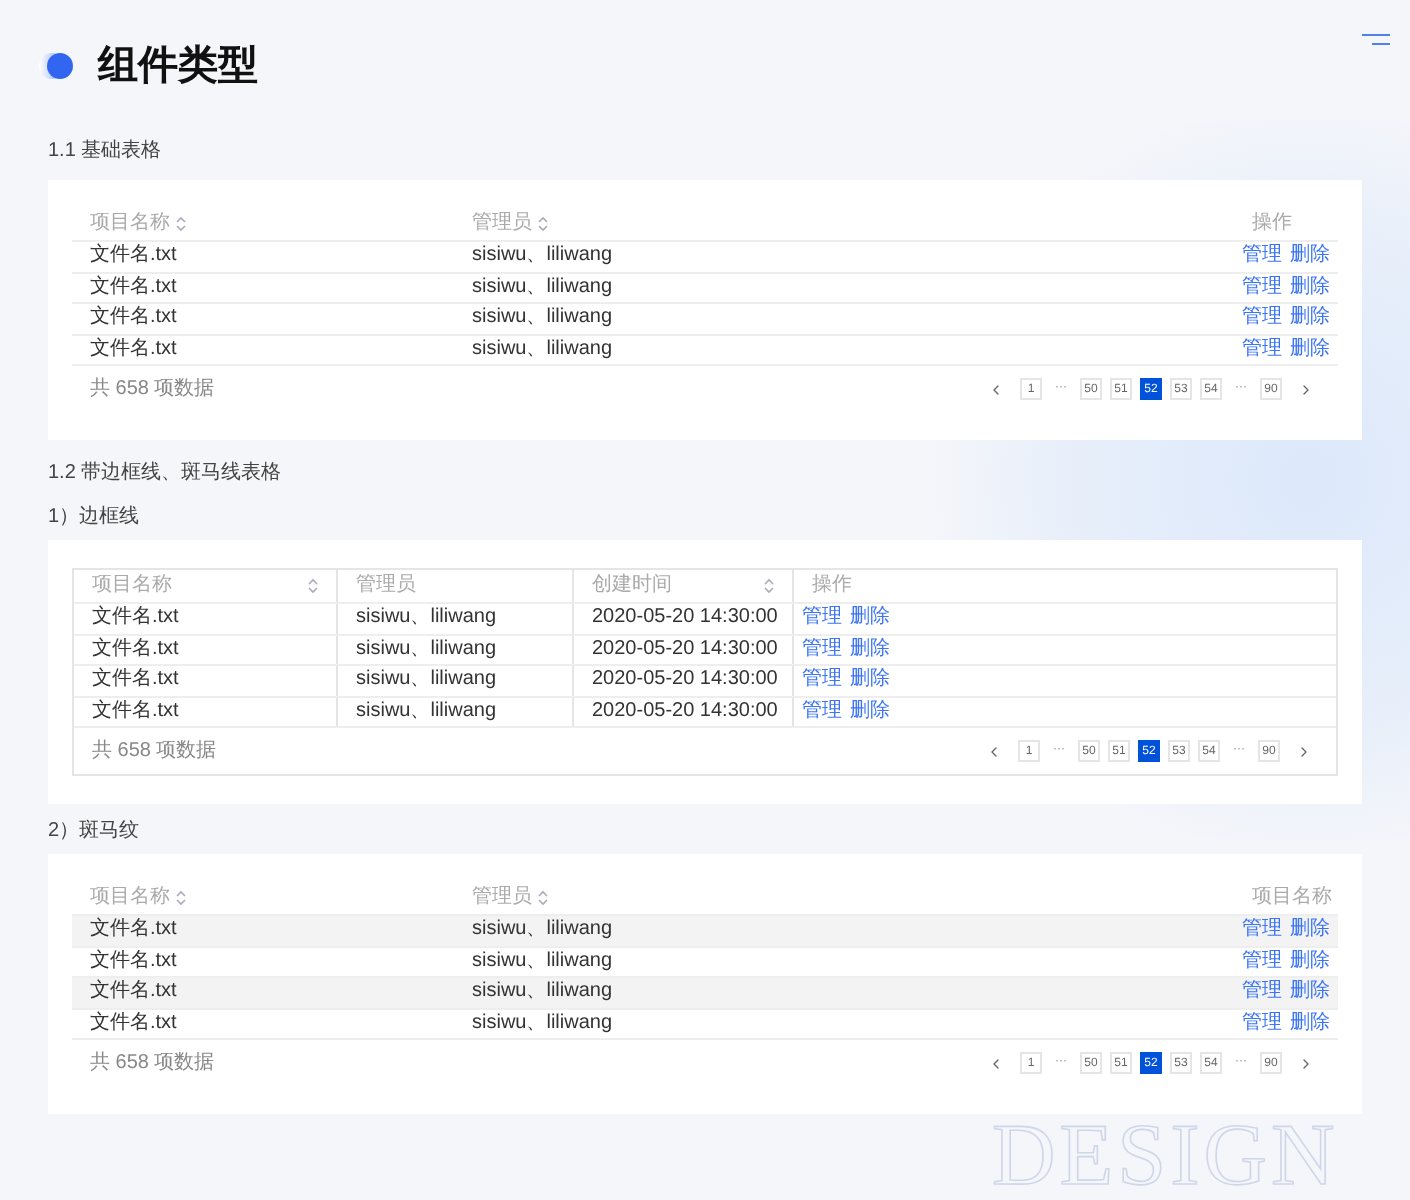 This screenshot has height=1200, width=1410. Describe the element at coordinates (56, 66) in the screenshot. I see `logo-icon` at that location.